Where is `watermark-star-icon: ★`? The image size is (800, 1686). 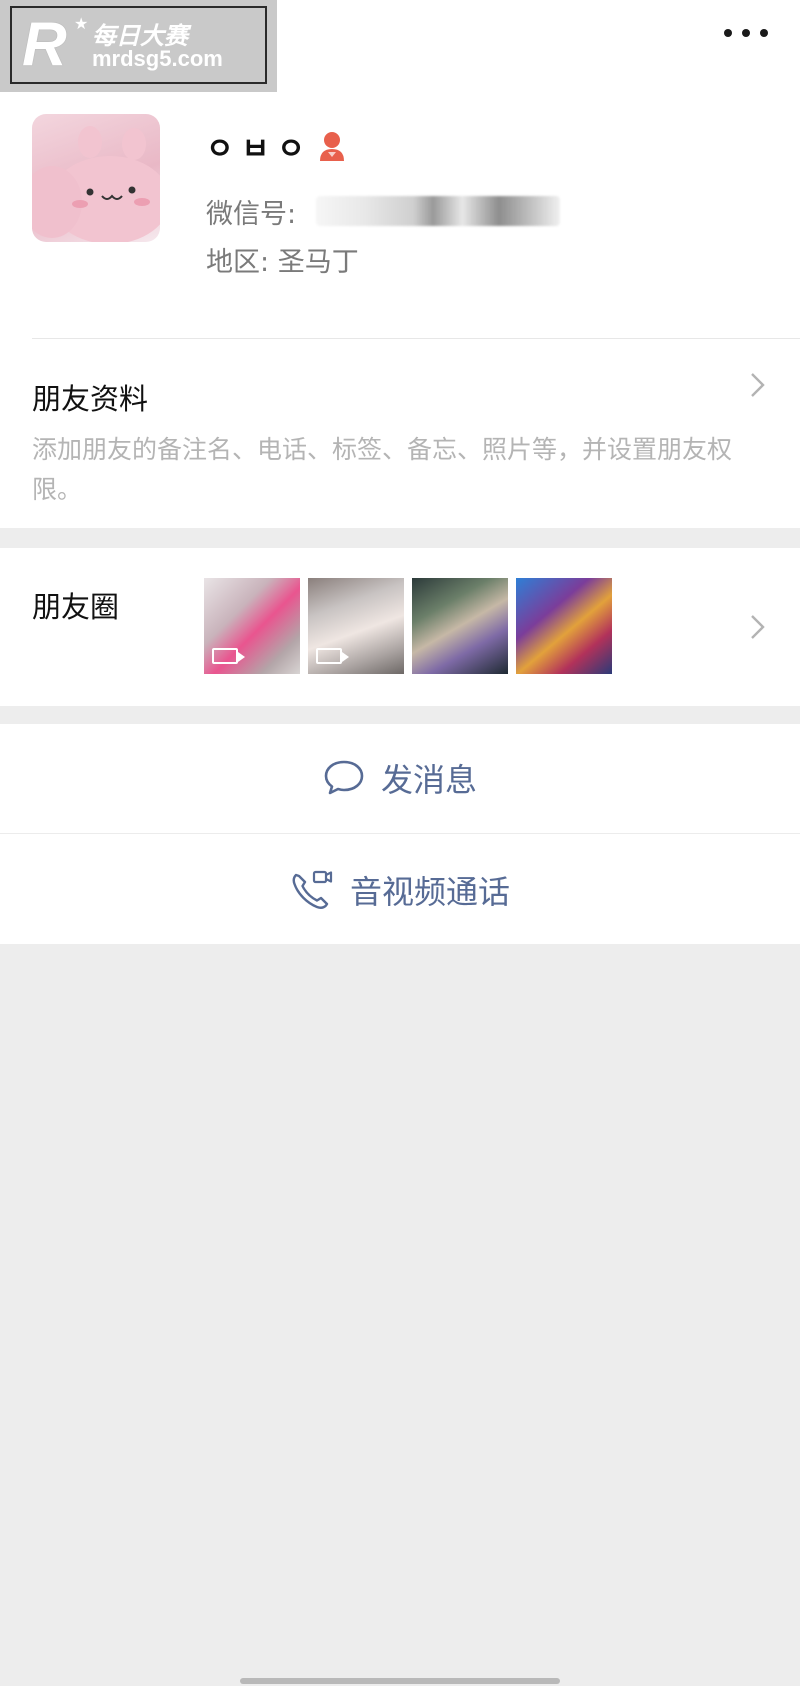 watermark-star-icon: ★ is located at coordinates (81, 23).